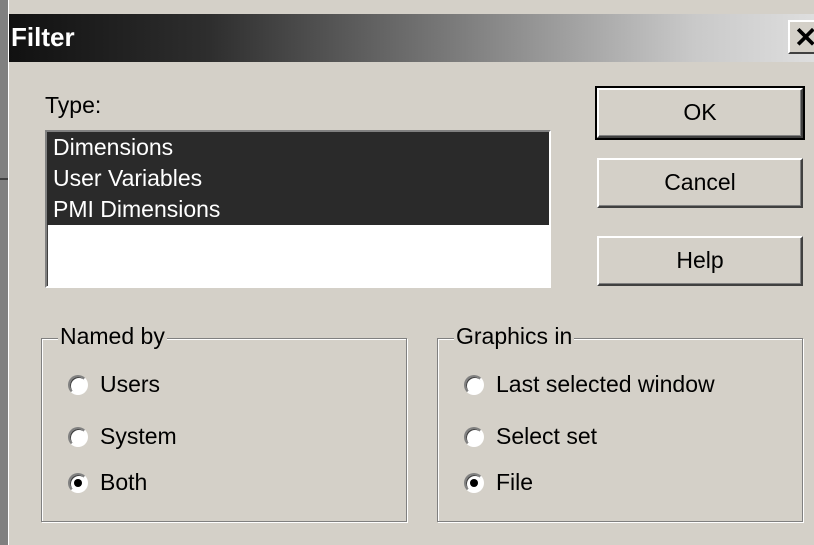  I want to click on type-label: Type:, so click(73, 105).